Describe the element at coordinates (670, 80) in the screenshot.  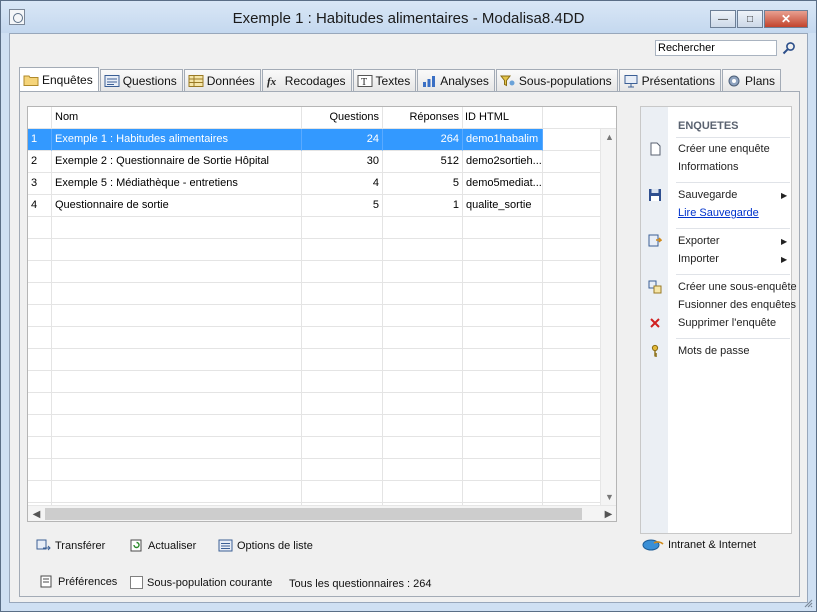
I see `tab-presentations: Présentations` at that location.